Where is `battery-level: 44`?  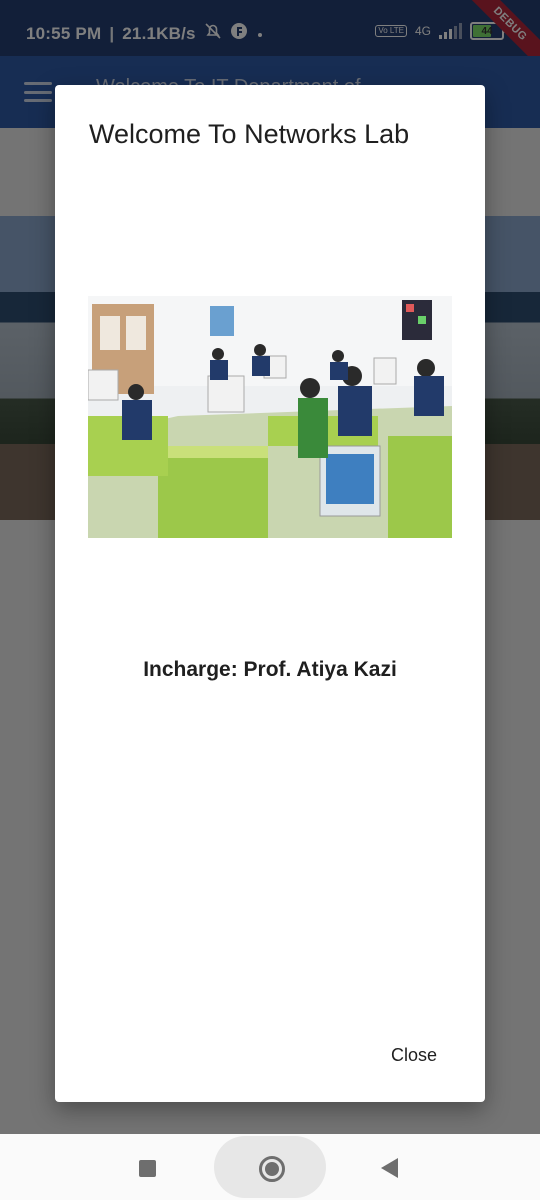 battery-level: 44 is located at coordinates (487, 31).